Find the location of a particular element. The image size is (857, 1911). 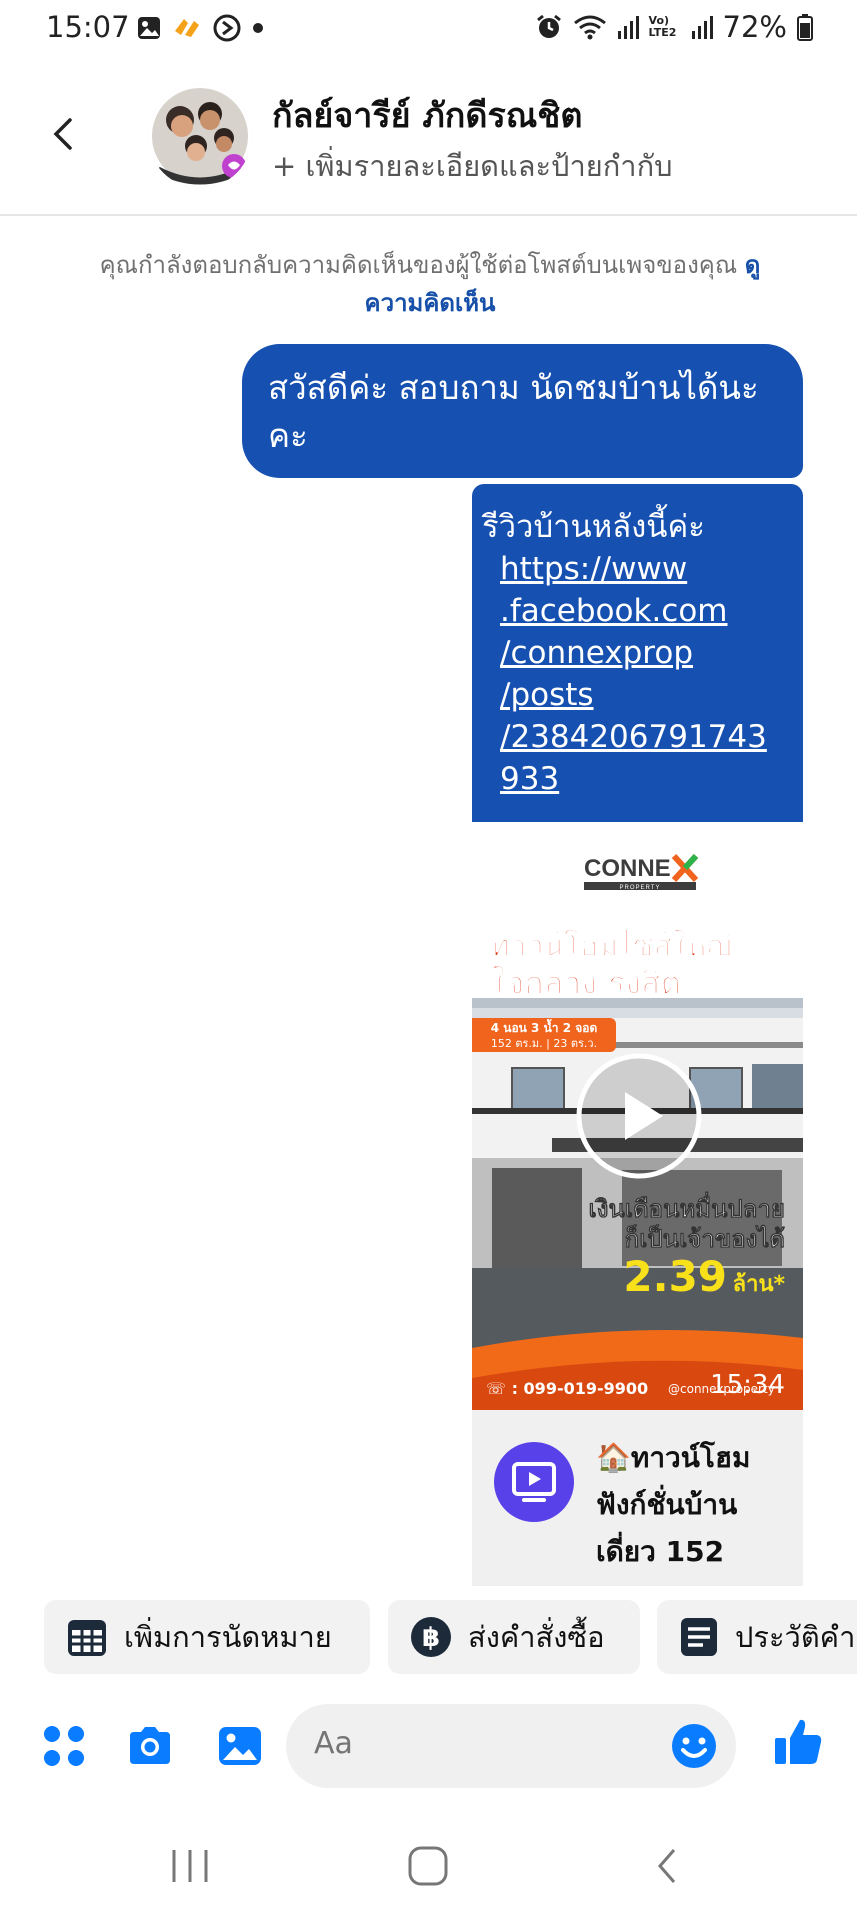

avatar is located at coordinates (200, 136).